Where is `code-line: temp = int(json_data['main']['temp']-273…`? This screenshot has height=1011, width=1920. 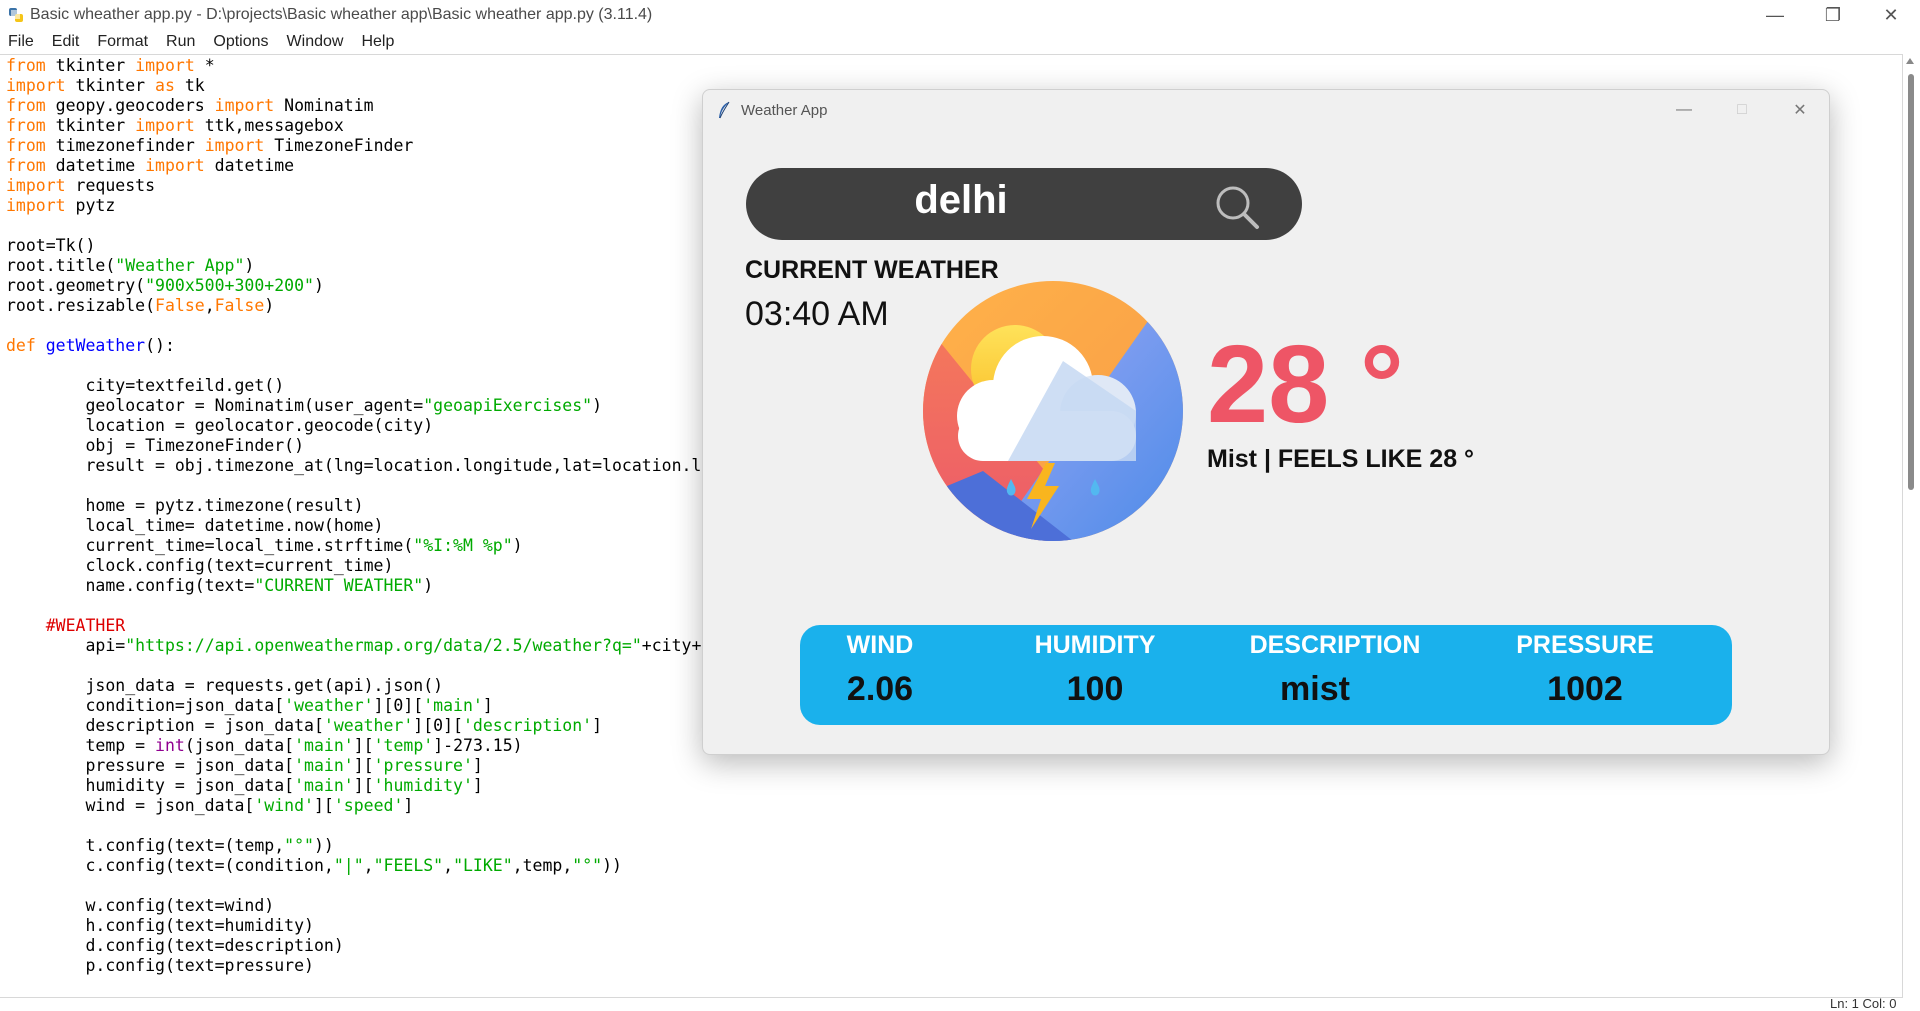 code-line: temp = int(json_data['main']['temp']-273… is located at coordinates (264, 745).